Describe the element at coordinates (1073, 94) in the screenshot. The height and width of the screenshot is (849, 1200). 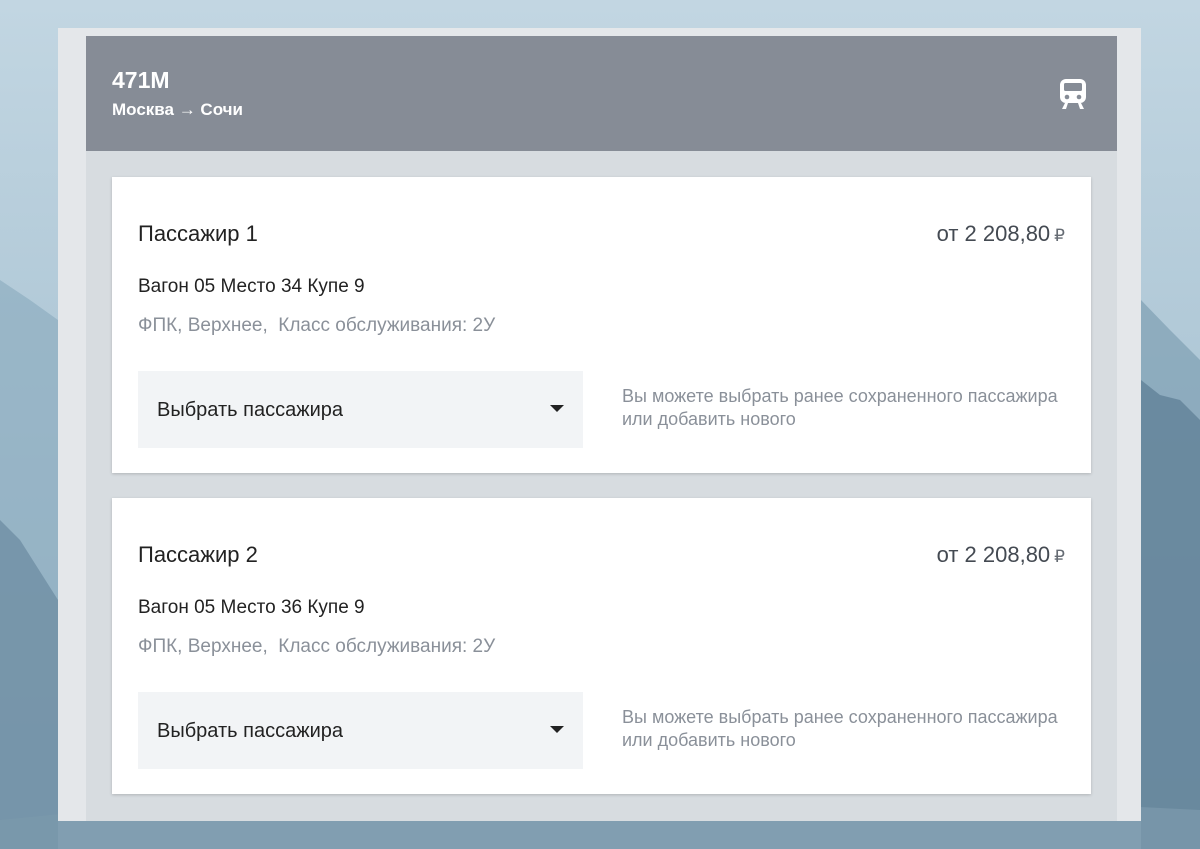
I see `train-icon` at that location.